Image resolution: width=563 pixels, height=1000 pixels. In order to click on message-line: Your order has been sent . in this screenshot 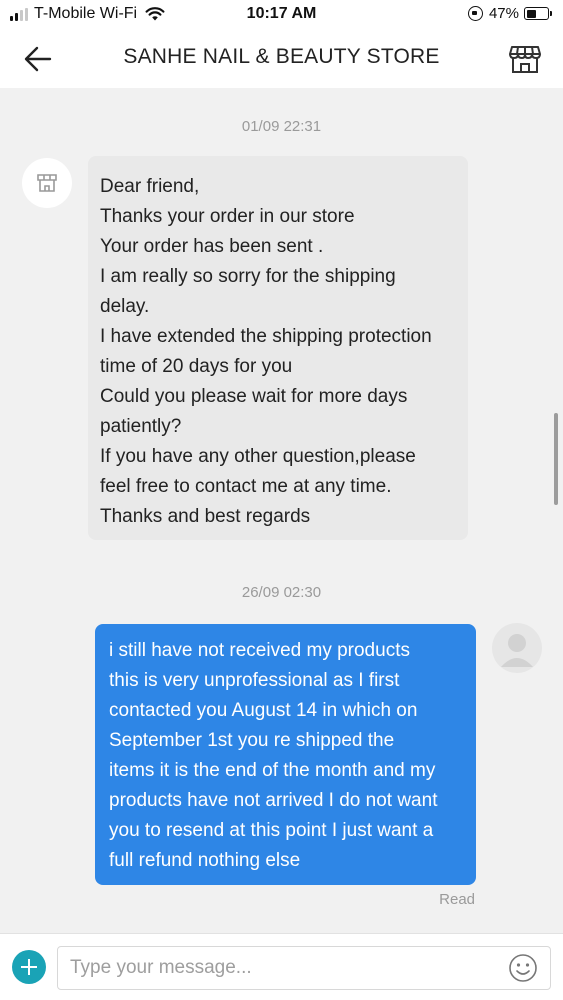, I will do `click(212, 246)`.